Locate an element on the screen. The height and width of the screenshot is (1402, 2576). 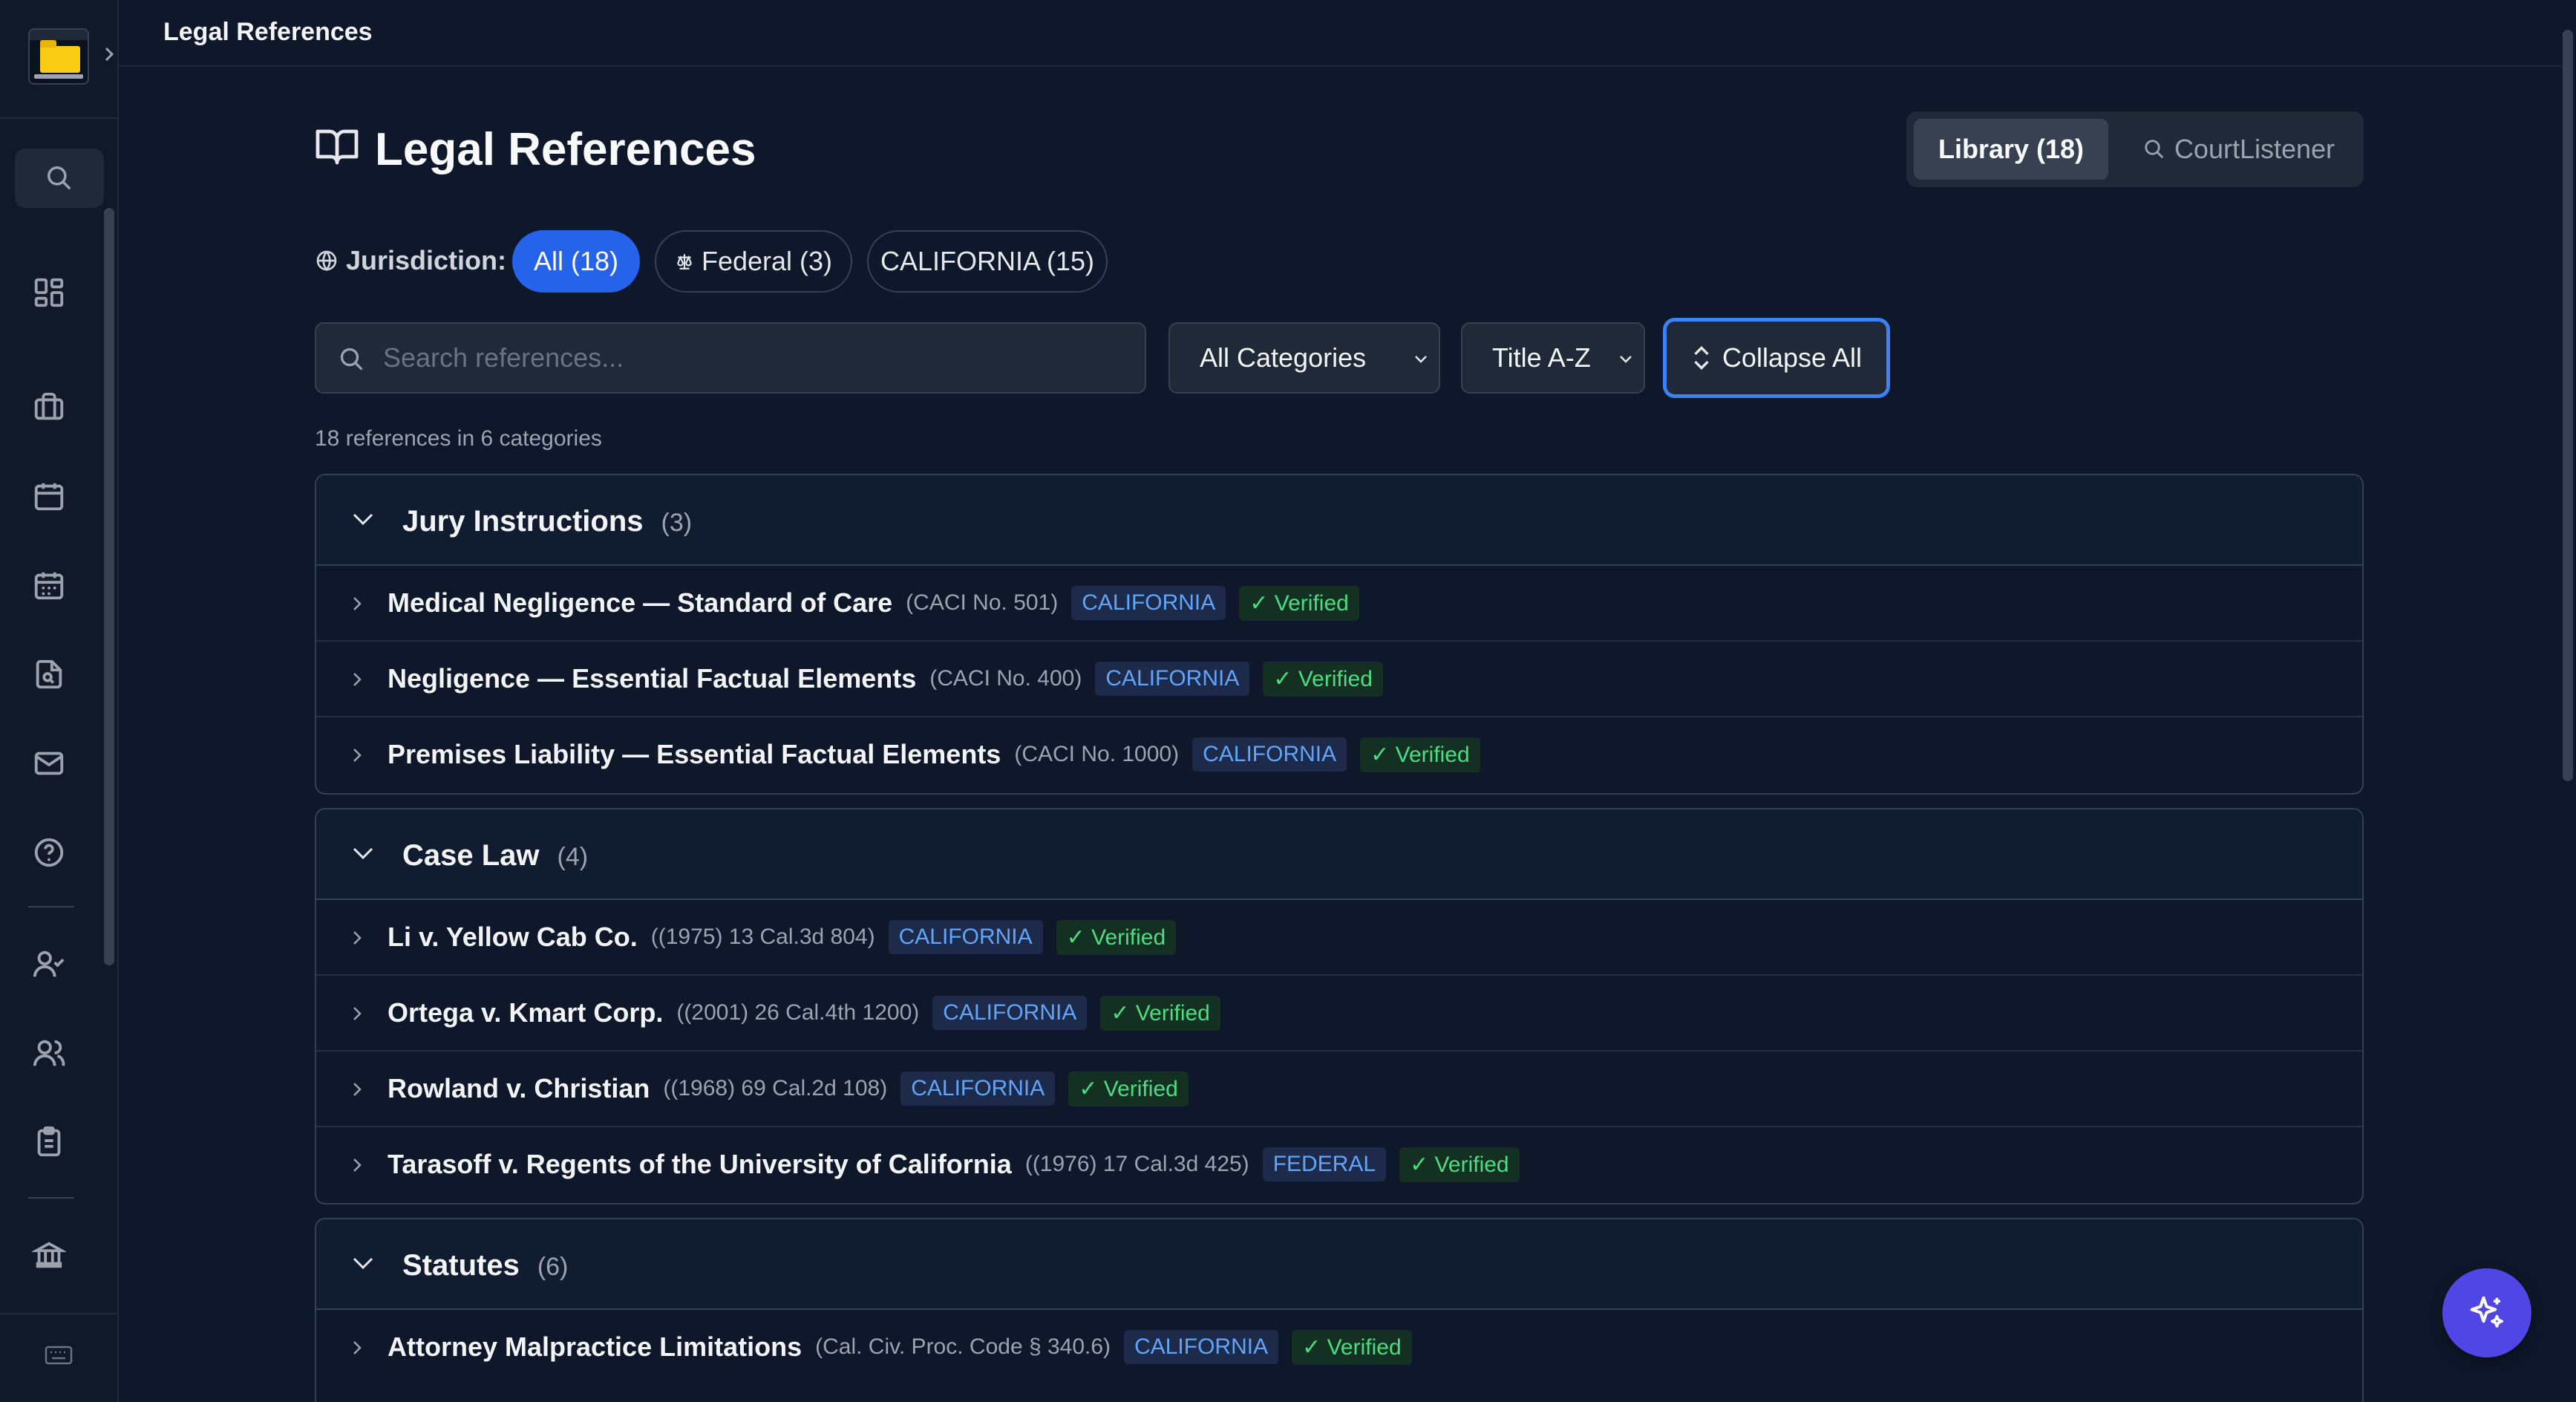
section-count: (3) is located at coordinates (677, 523).